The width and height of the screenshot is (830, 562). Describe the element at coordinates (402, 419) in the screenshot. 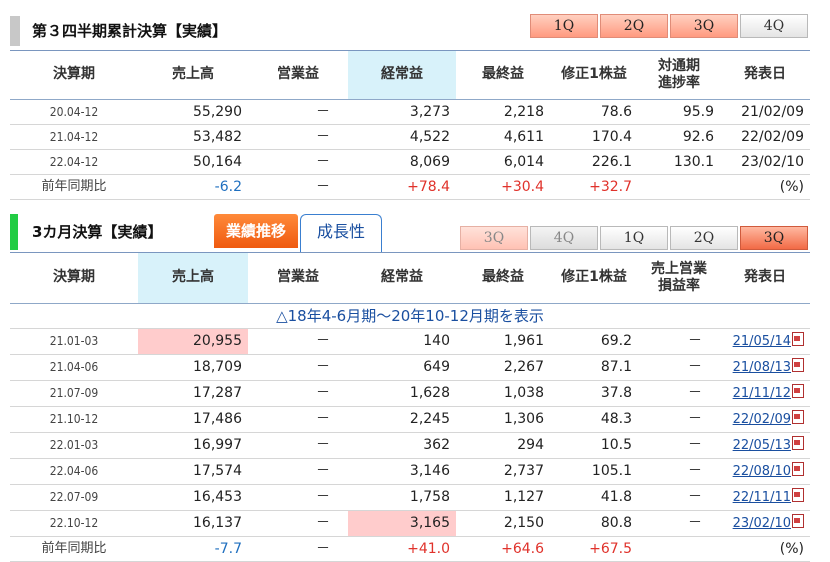

I see `ordinary: 2,245` at that location.